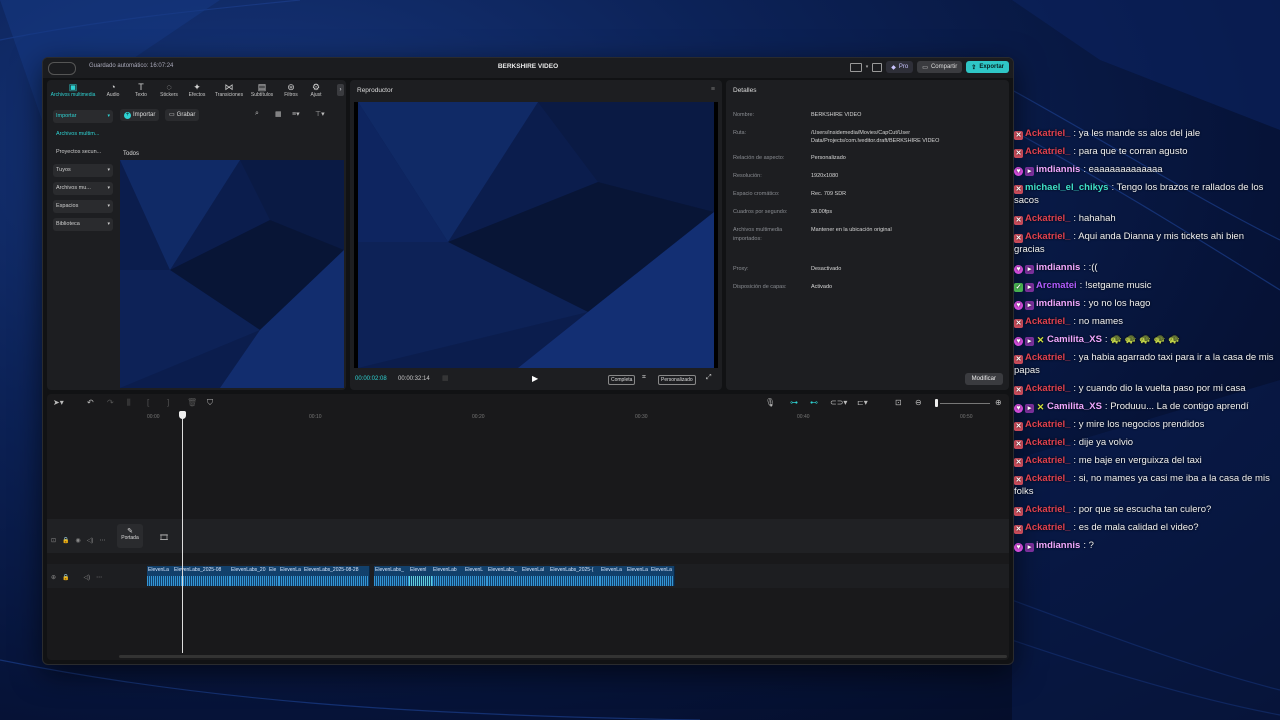 This screenshot has height=720, width=1280. Describe the element at coordinates (83, 206) in the screenshot. I see `sidebar-item-spaces: Espacios ▾` at that location.